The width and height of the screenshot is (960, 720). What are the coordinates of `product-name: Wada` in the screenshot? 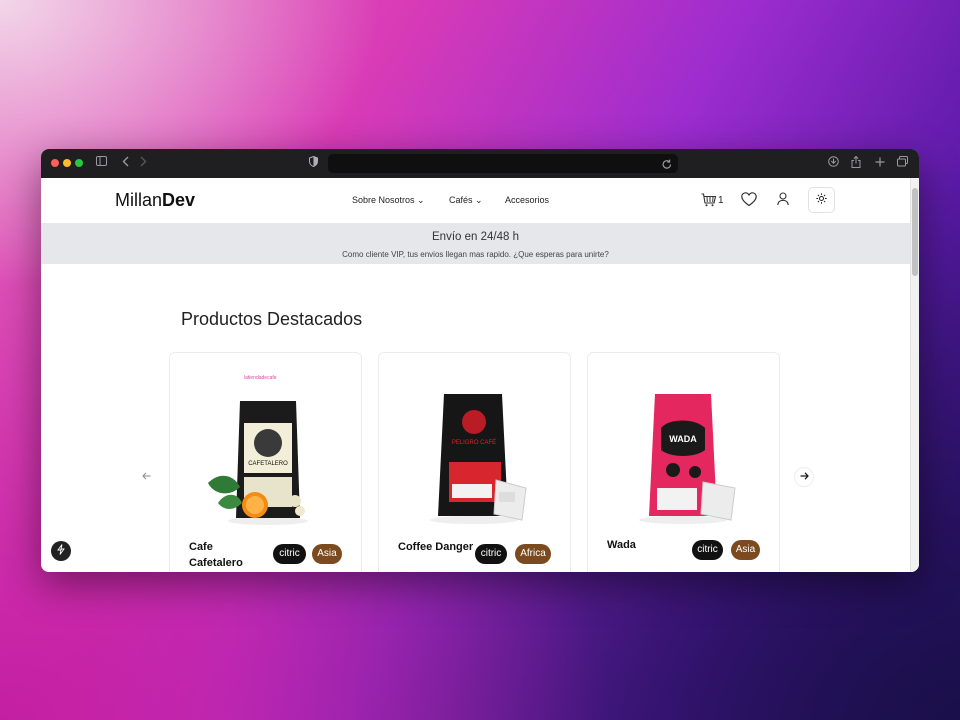 It's located at (621, 545).